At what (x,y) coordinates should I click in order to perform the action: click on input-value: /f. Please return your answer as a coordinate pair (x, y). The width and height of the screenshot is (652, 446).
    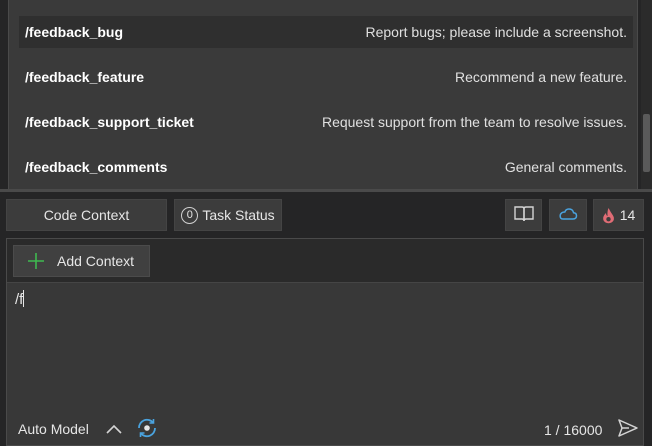
    Looking at the image, I should click on (19, 299).